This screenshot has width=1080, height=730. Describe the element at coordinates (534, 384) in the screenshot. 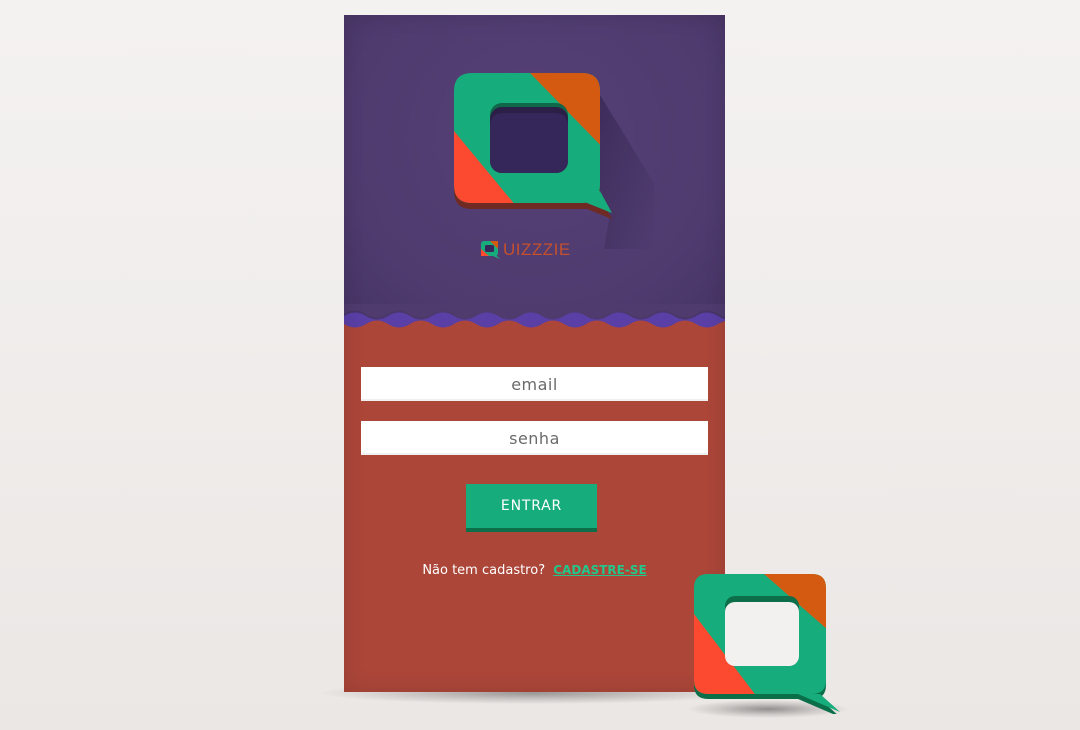

I see `email-input` at that location.